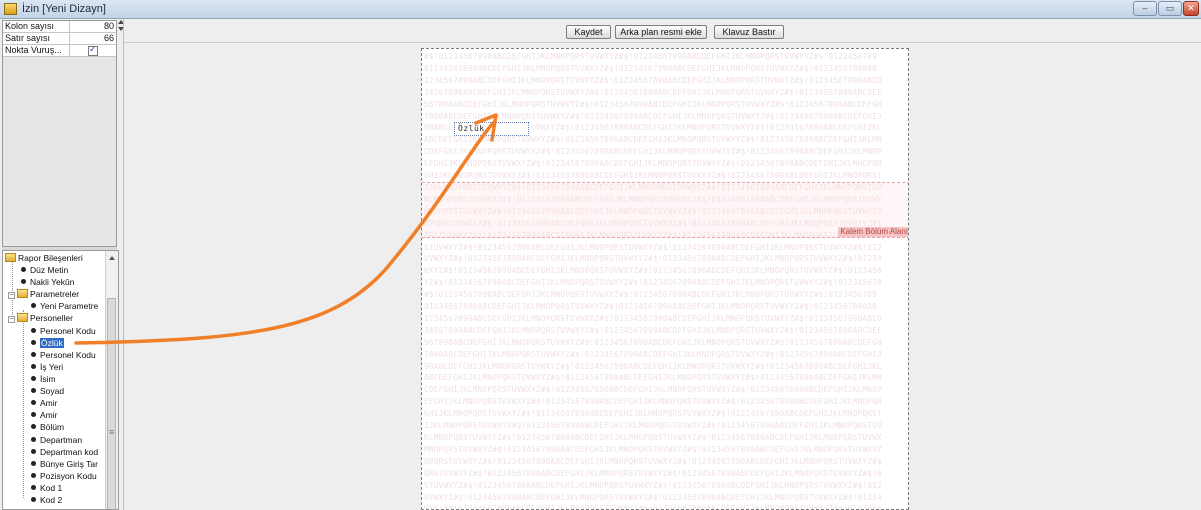 The height and width of the screenshot is (510, 1201). Describe the element at coordinates (61, 440) in the screenshot. I see `tree-label: Departman` at that location.